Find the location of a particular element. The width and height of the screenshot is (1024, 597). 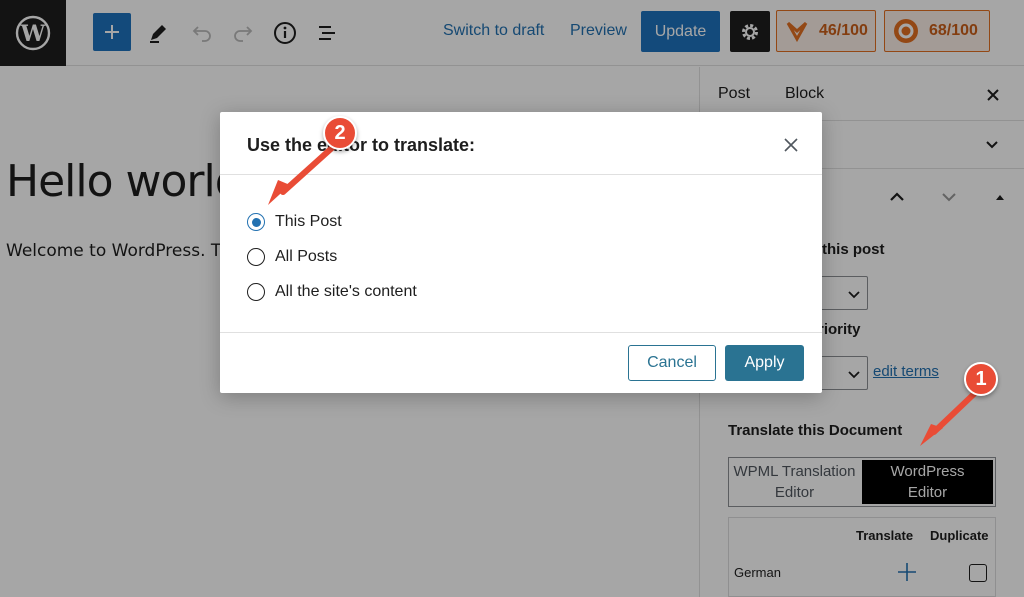

apply-button: Apply is located at coordinates (764, 363).